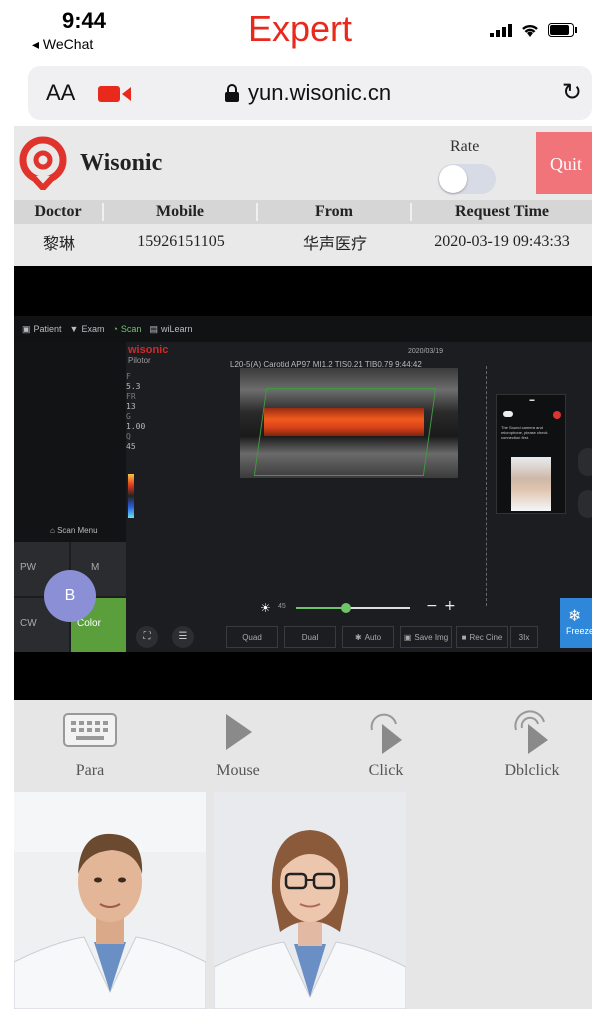  I want to click on camera-toggle, so click(508, 414).